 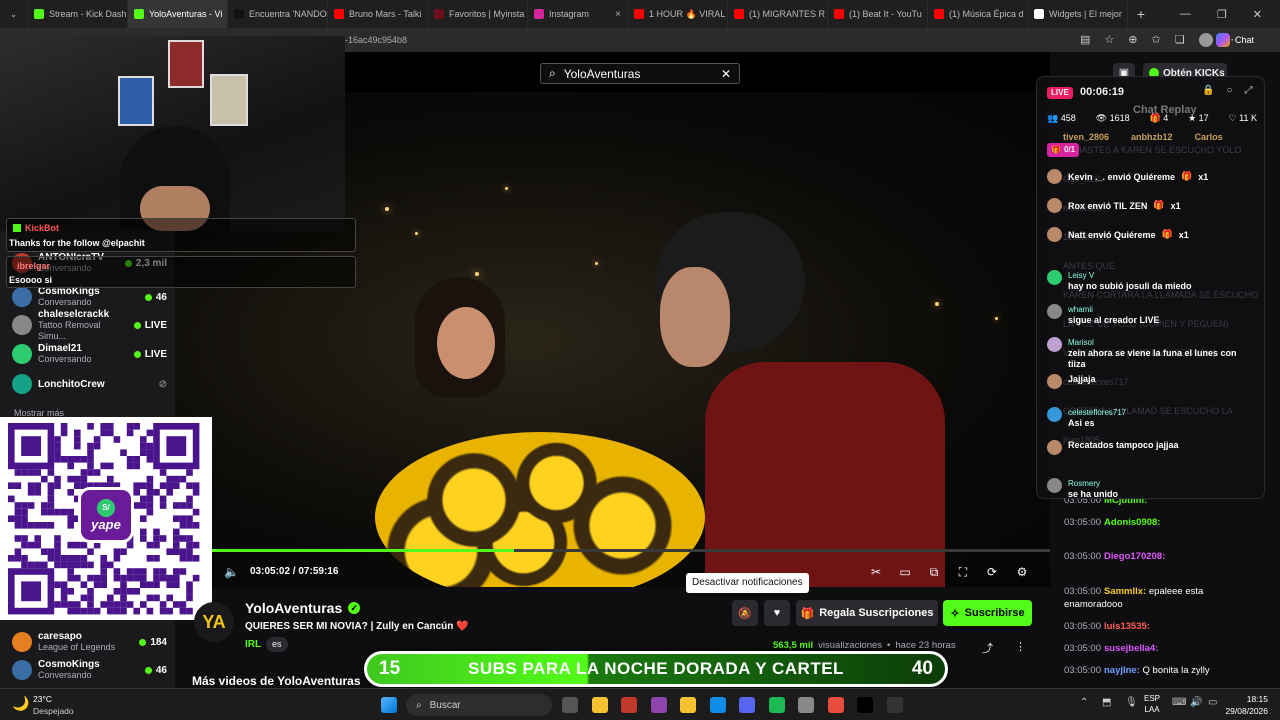 I want to click on browser-tab: 1 HOUR 🔥 VIRAL×, so click(x=678, y=14).